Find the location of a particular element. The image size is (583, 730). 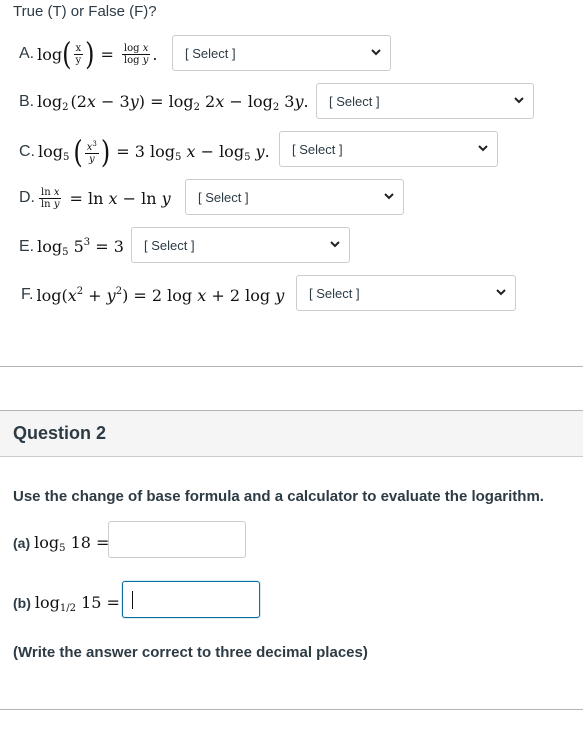

statement-b-letter: B. is located at coordinates (27, 101).